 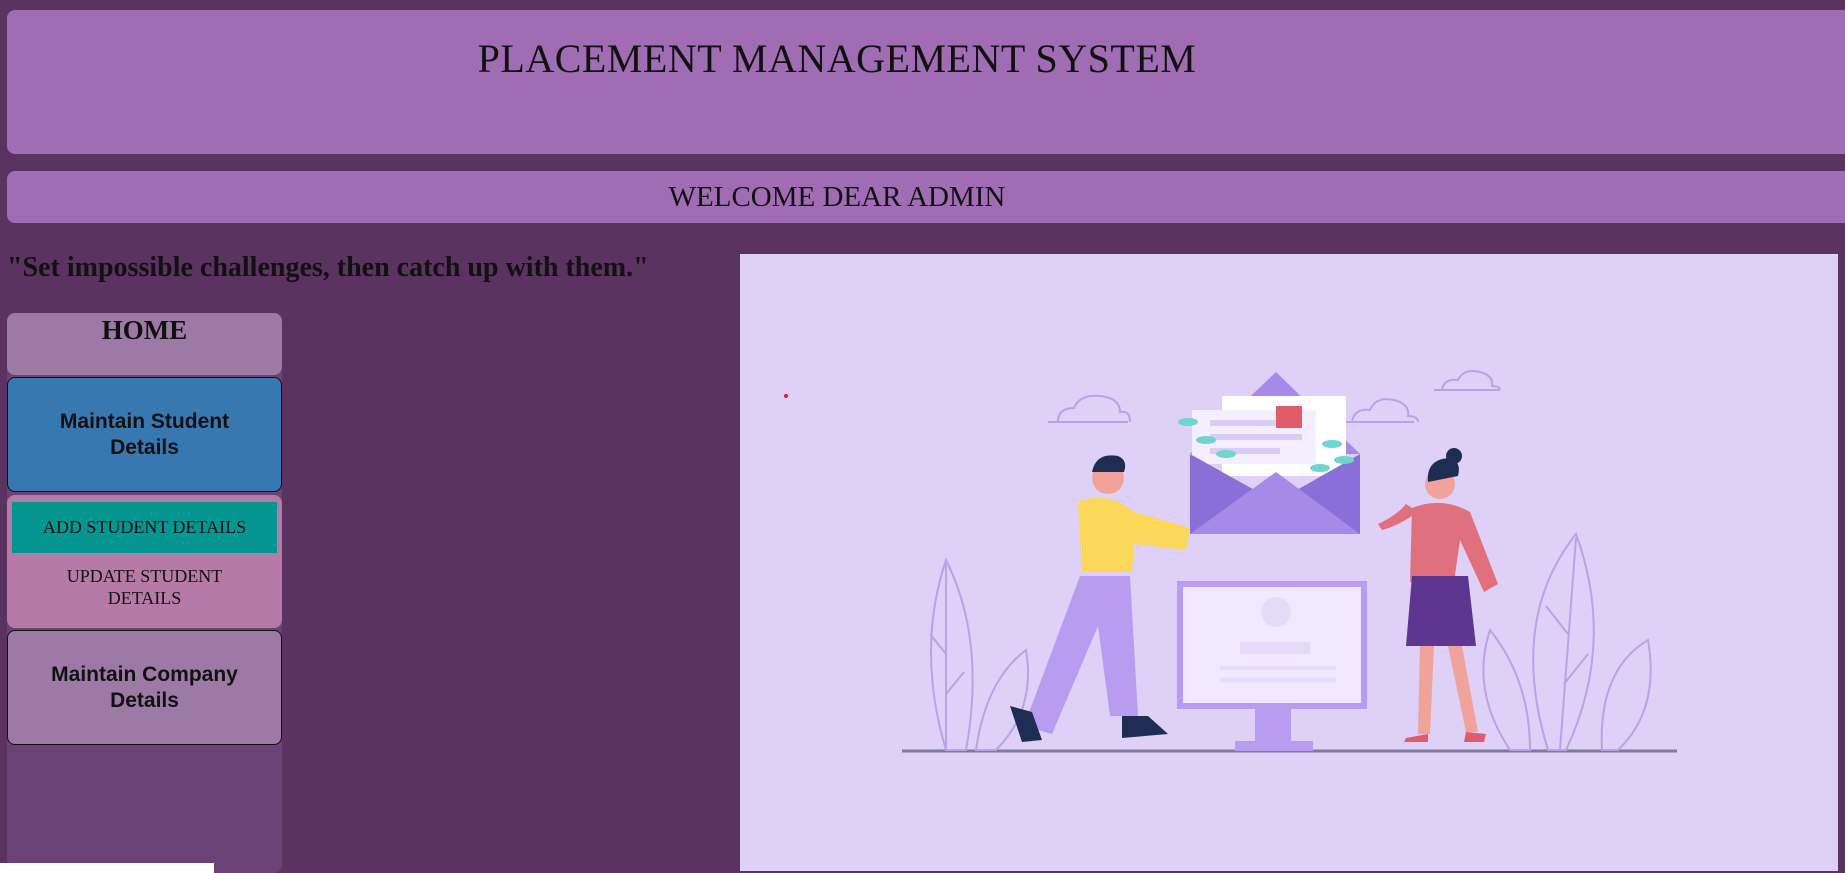 What do you see at coordinates (837, 58) in the screenshot?
I see `page-title: PLACEMENT MANAGEMENT SYSTEM` at bounding box center [837, 58].